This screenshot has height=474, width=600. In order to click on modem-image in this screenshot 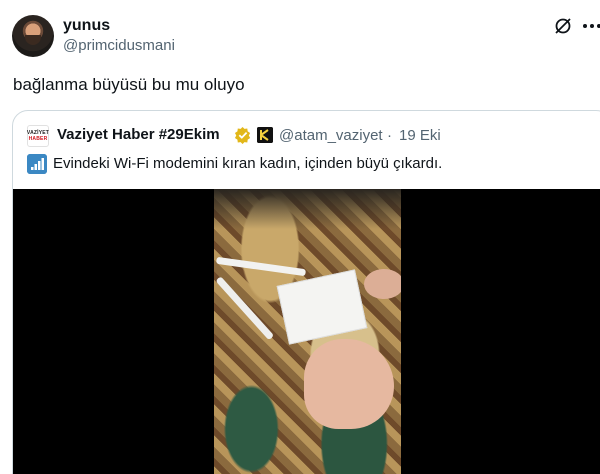, I will do `click(322, 307)`.